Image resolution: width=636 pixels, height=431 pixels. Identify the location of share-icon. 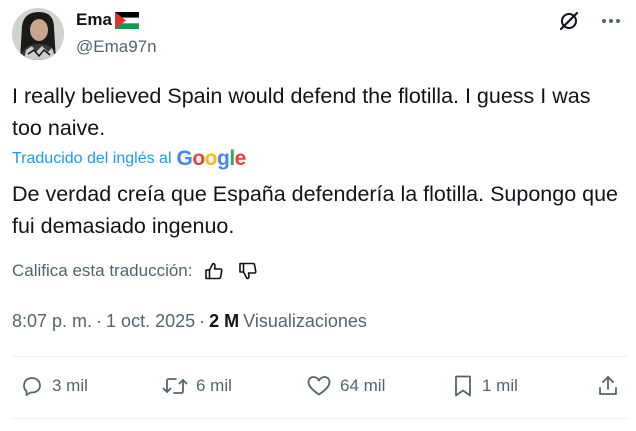
(608, 385).